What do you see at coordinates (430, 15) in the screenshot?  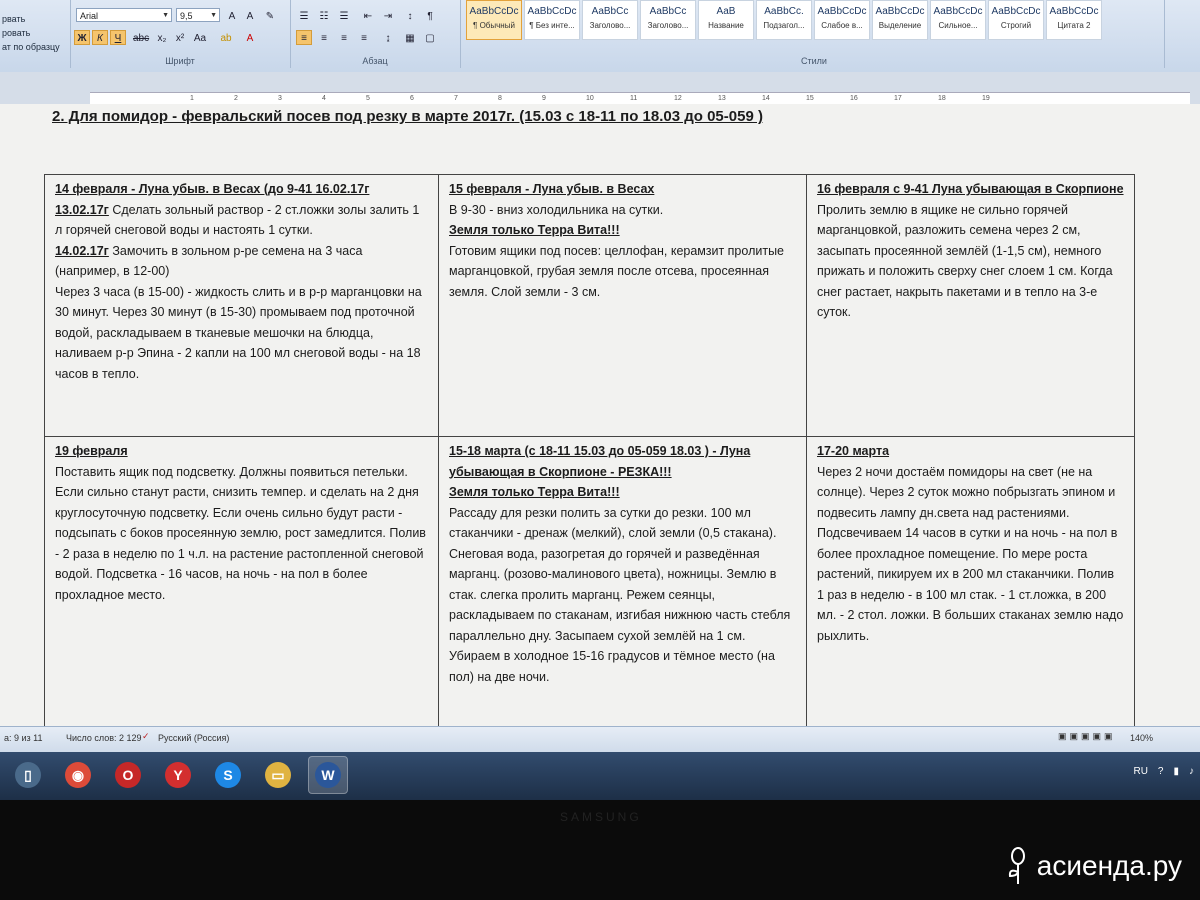 I see `show-marks-icon: ¶` at bounding box center [430, 15].